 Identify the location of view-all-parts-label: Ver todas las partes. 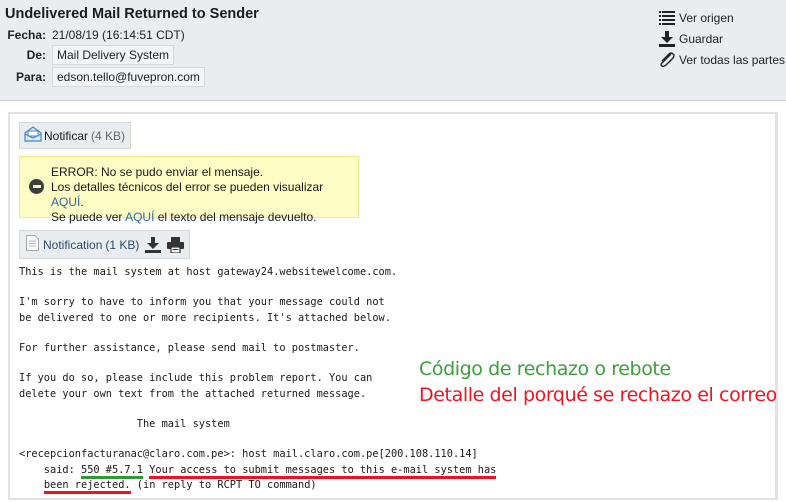
(732, 59).